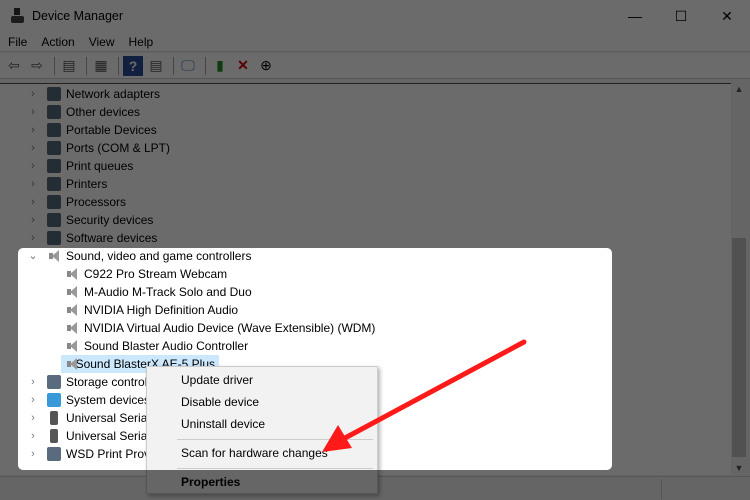 Image resolution: width=750 pixels, height=500 pixels. I want to click on menu-help: Help, so click(141, 41).